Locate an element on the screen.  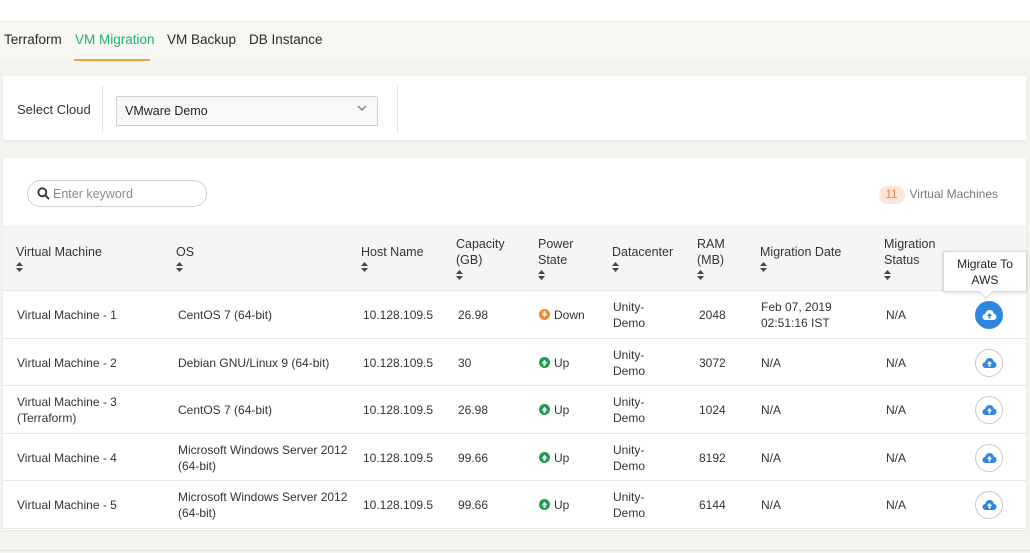
cloud-selector-card: Select Cloud VMware Demo is located at coordinates (514, 108).